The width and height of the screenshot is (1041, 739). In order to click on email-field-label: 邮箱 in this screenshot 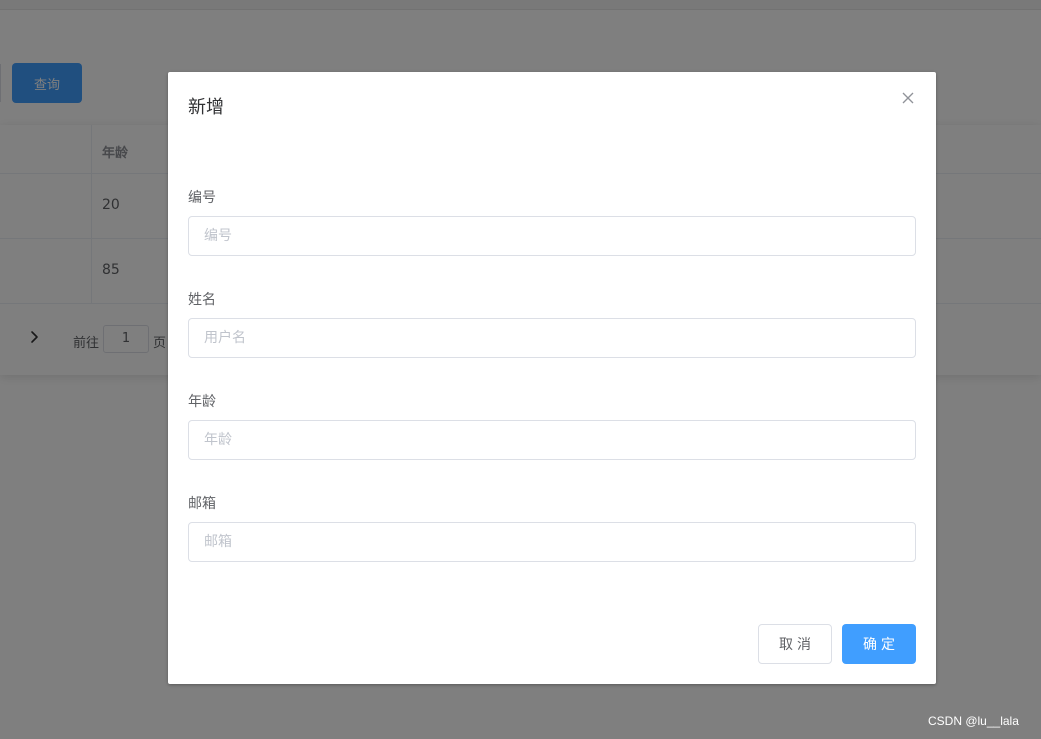, I will do `click(202, 504)`.